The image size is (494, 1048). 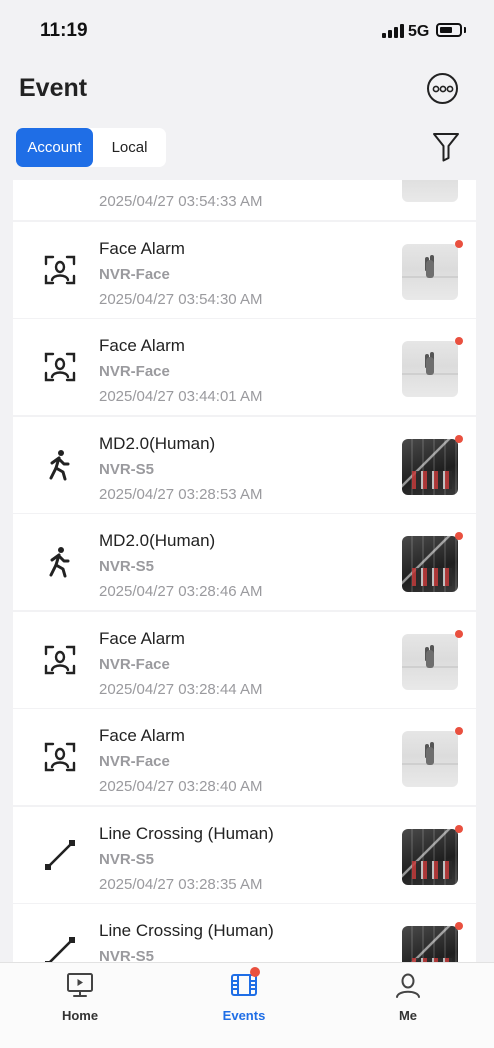 What do you see at coordinates (244, 1015) in the screenshot?
I see `tab-events-label: Events` at bounding box center [244, 1015].